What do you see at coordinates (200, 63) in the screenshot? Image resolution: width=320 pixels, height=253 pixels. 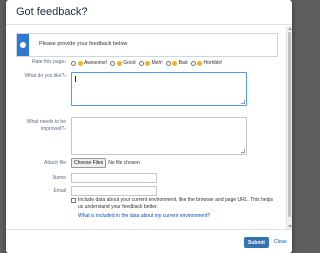 I see `angry-face-icon` at bounding box center [200, 63].